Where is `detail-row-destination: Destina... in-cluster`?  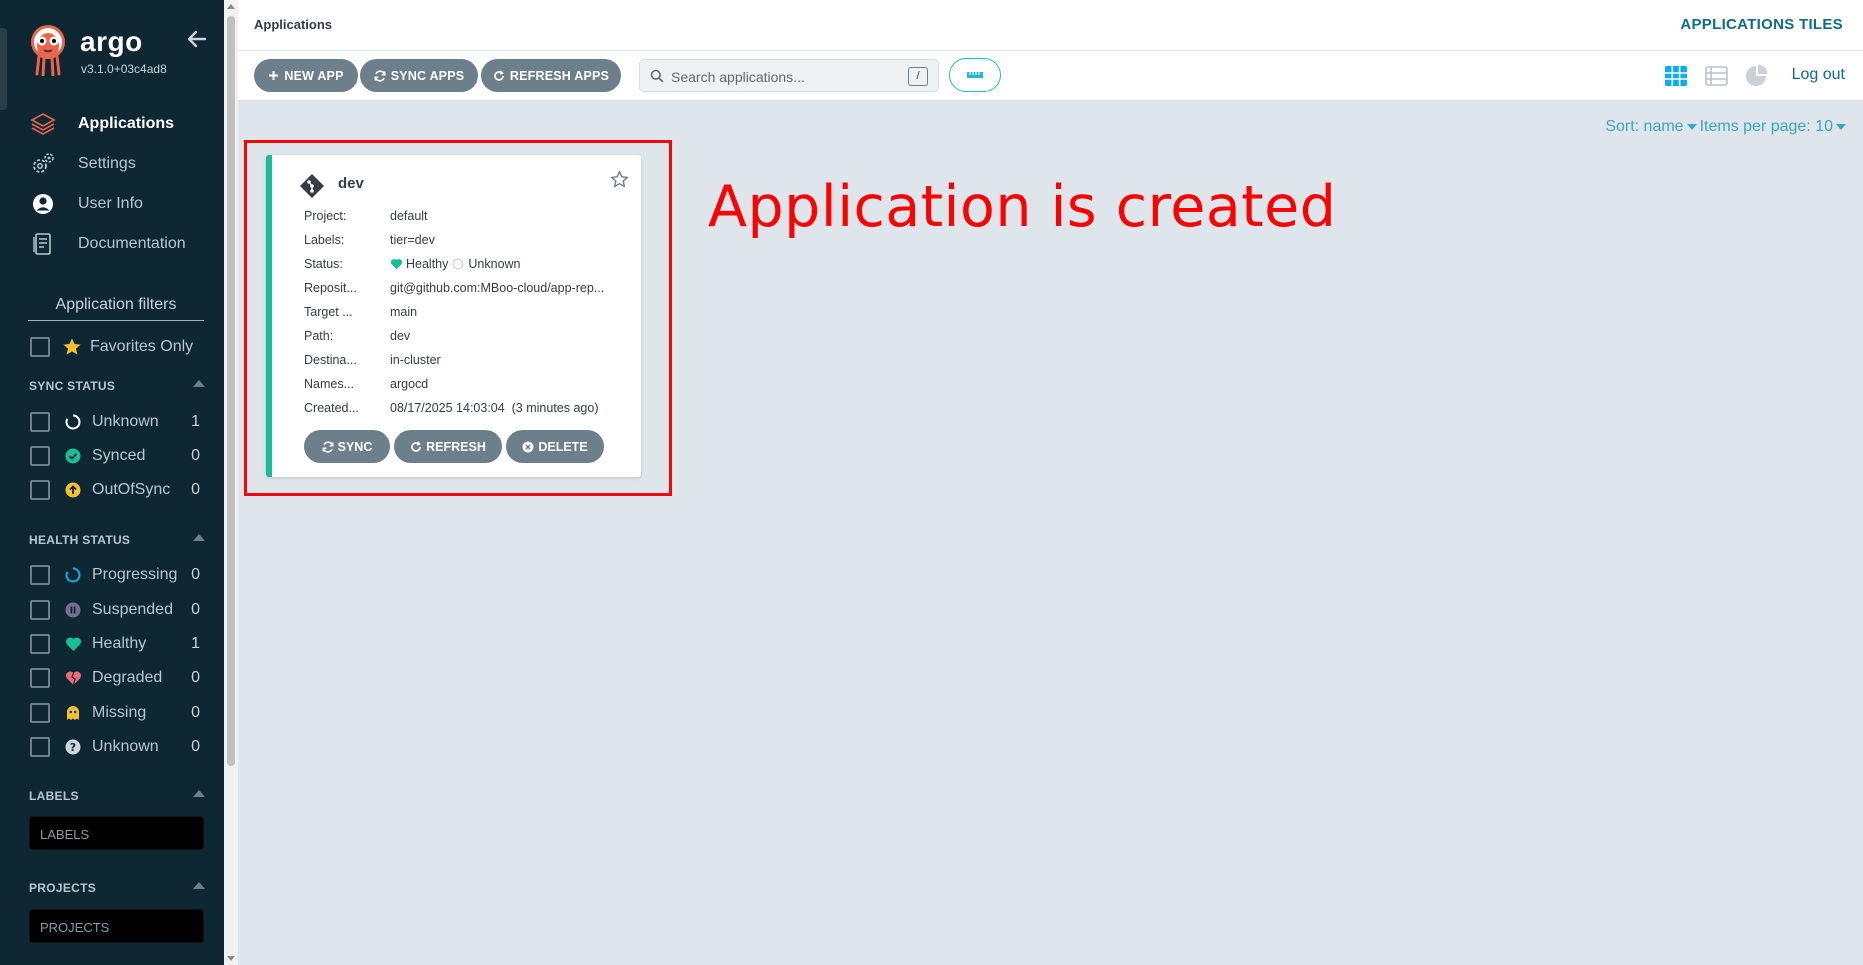
detail-row-destination: Destina... in-cluster is located at coordinates (469, 360).